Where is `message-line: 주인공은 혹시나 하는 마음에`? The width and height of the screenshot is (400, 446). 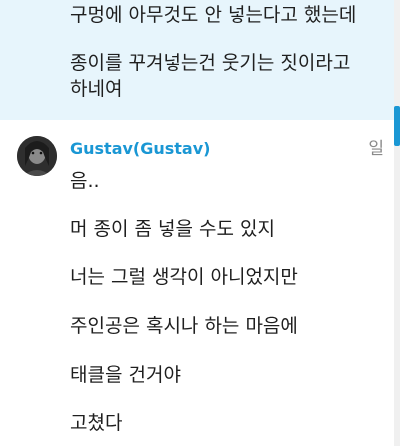 message-line: 주인공은 혹시나 하는 마음에 is located at coordinates (184, 326).